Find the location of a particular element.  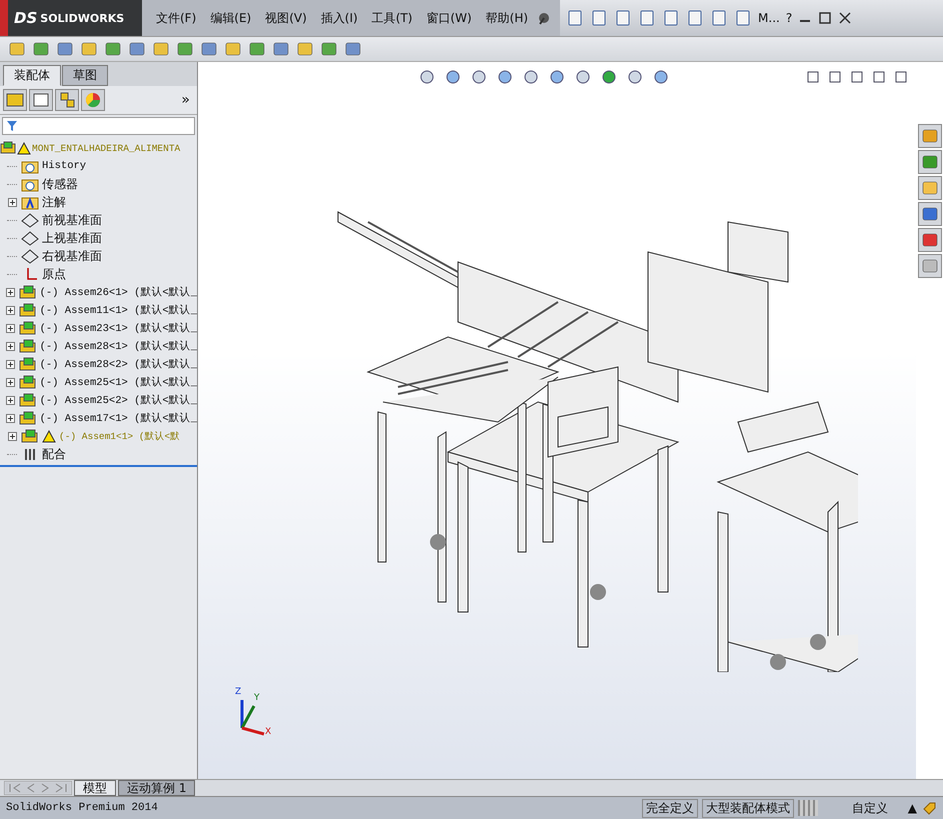

axis-label: Y is located at coordinates (257, 698).